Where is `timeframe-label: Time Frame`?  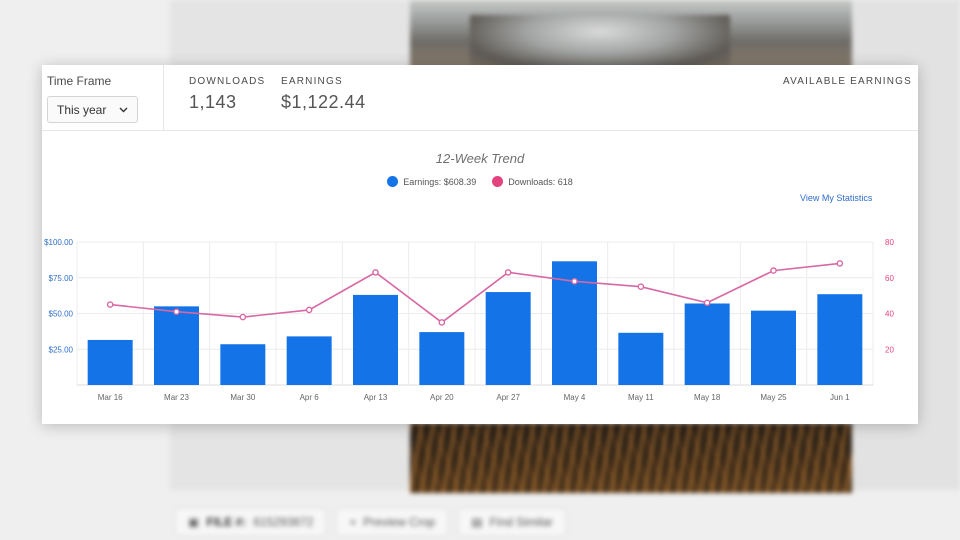
timeframe-label: Time Frame is located at coordinates (79, 81).